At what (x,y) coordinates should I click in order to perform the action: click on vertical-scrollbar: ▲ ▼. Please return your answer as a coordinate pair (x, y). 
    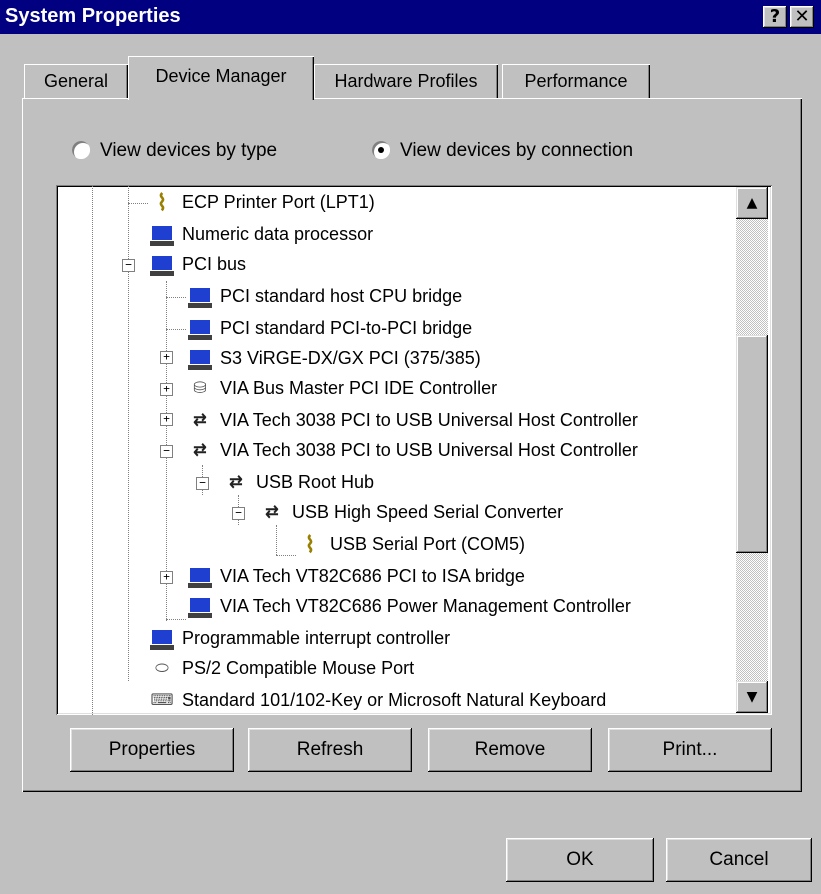
    Looking at the image, I should click on (752, 450).